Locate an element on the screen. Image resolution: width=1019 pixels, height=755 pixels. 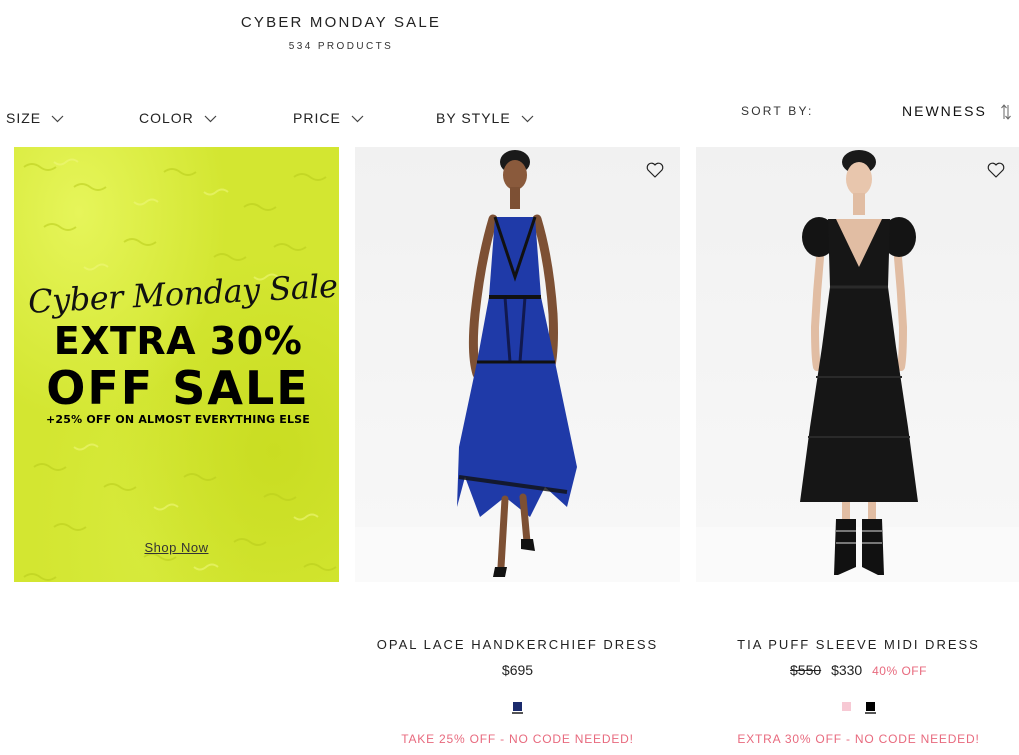
filter-price-label: PRICE is located at coordinates (317, 118).